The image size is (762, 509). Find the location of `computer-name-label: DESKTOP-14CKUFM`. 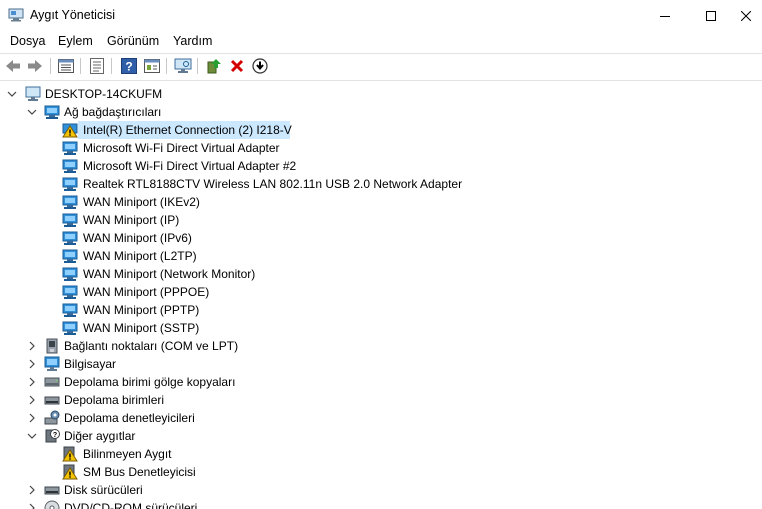

computer-name-label: DESKTOP-14CKUFM is located at coordinates (104, 94).